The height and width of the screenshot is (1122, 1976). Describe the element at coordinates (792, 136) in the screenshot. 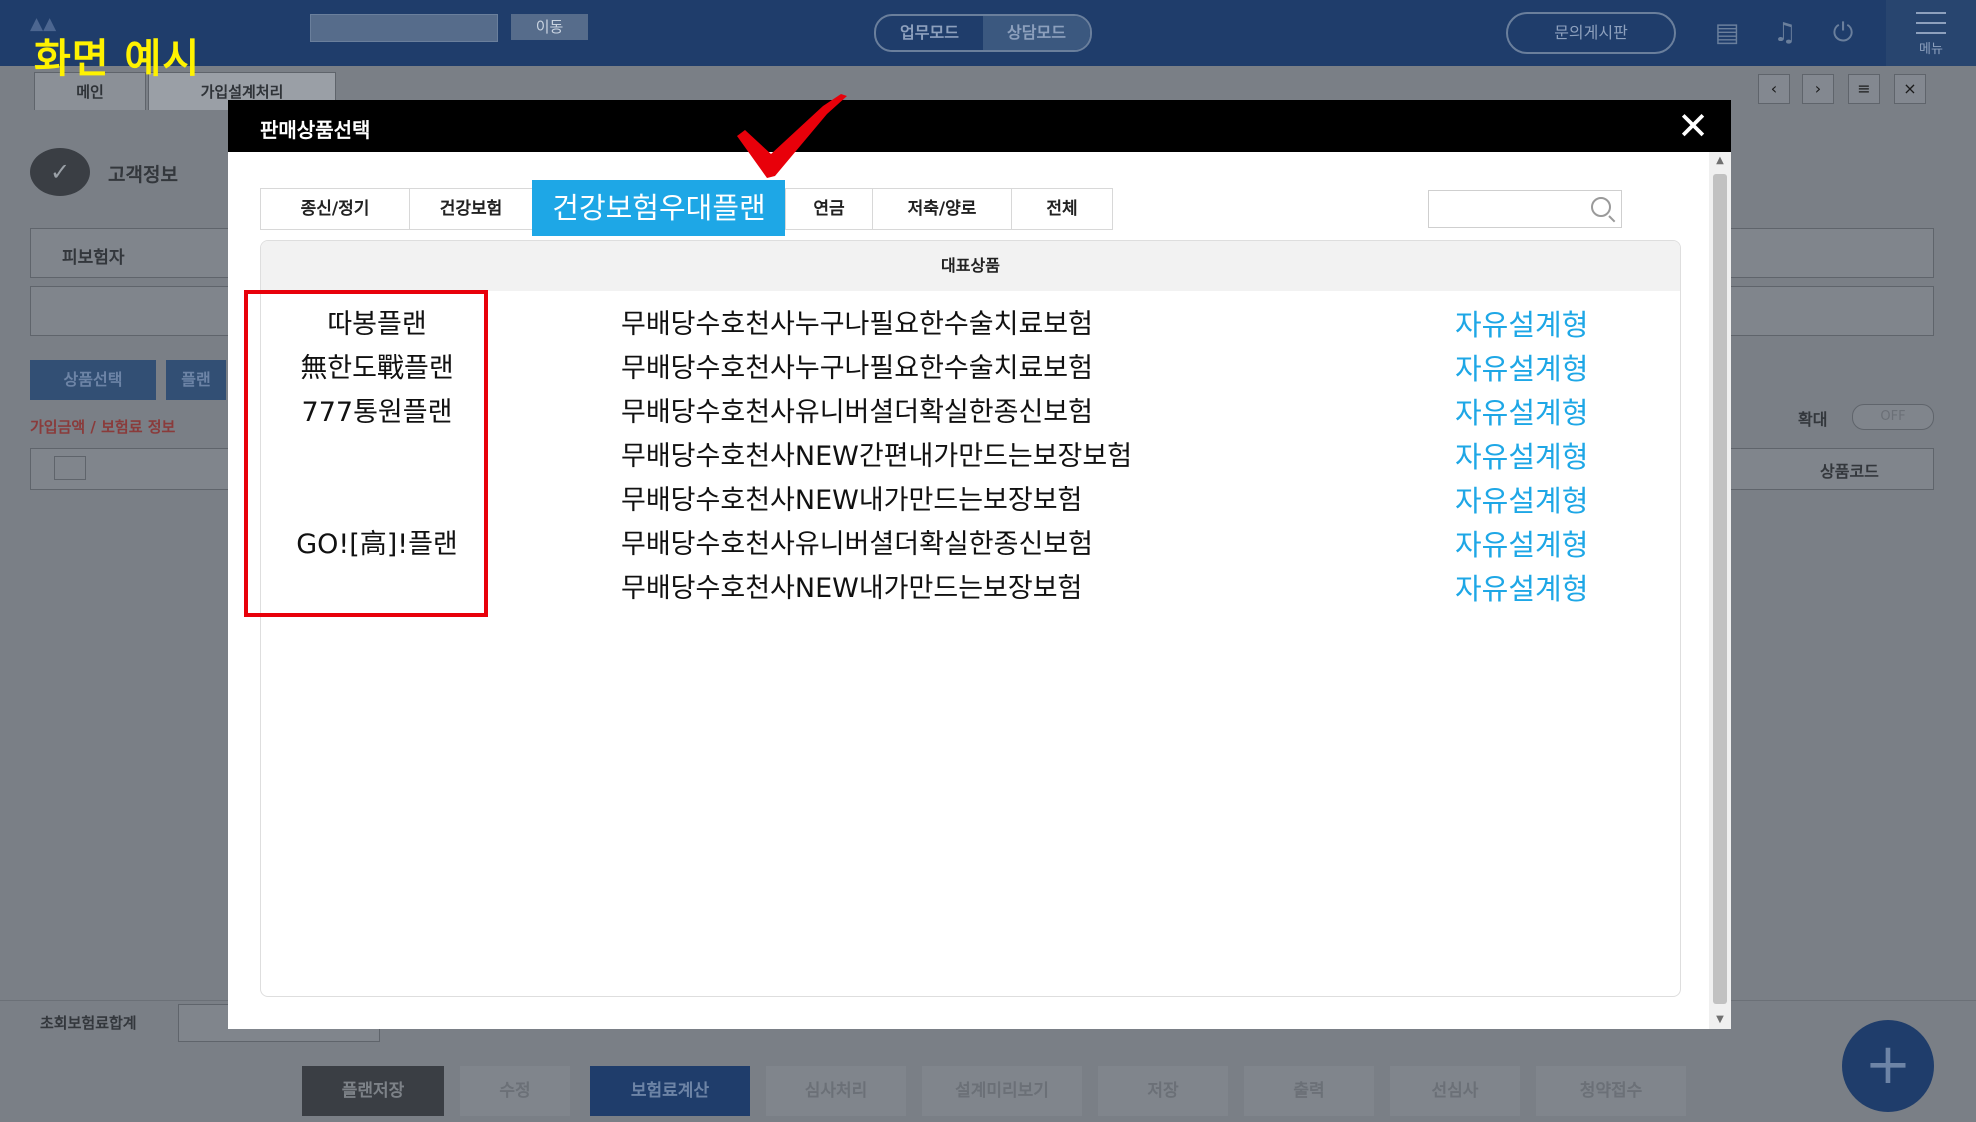

I see `checkmark-annotation-icon` at that location.